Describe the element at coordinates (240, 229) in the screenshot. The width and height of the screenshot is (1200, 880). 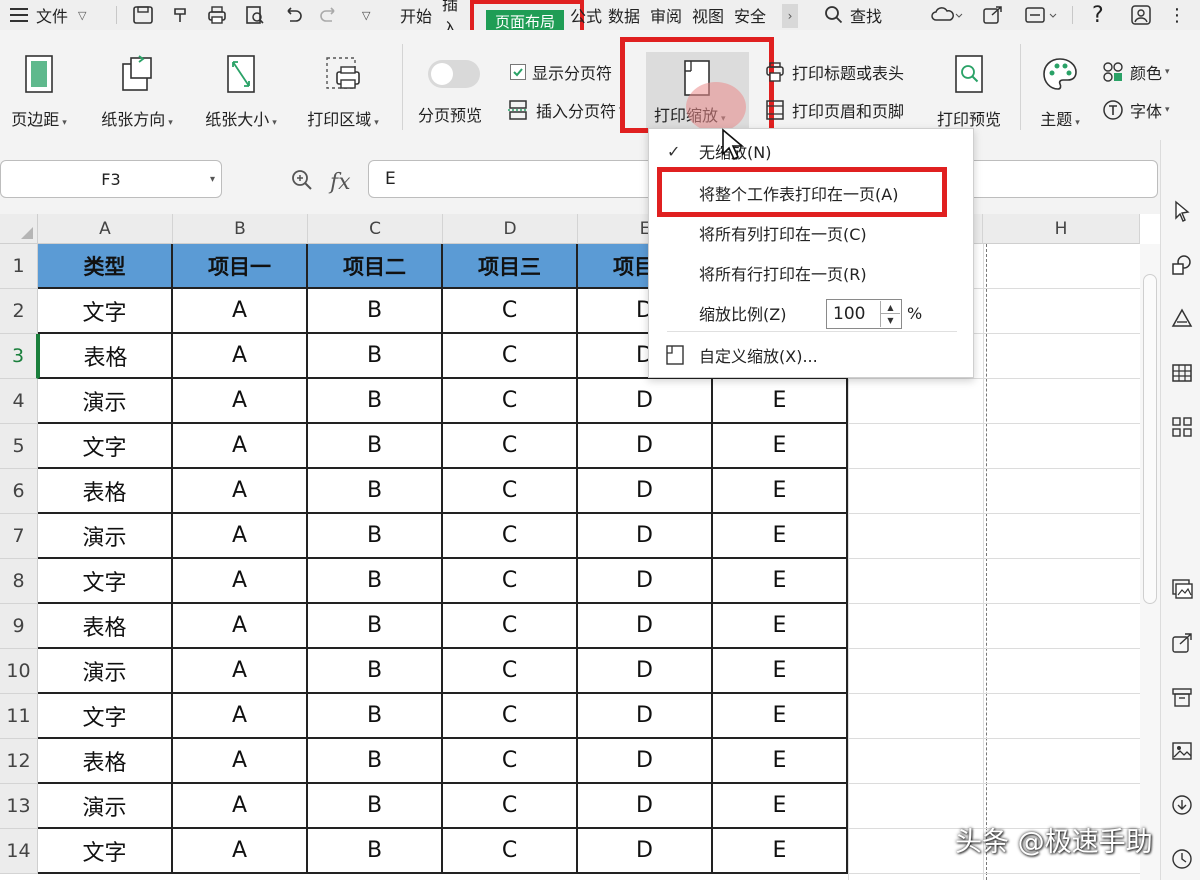
I see `column-header-b: B` at that location.